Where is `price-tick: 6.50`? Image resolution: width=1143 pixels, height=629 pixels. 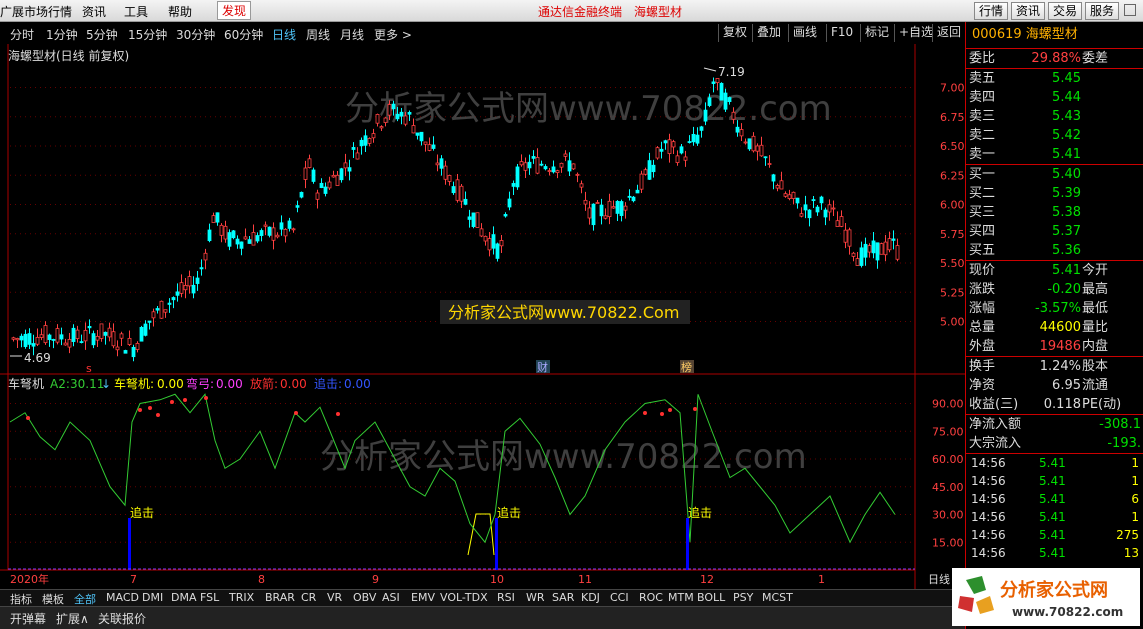 price-tick: 6.50 is located at coordinates (952, 146).